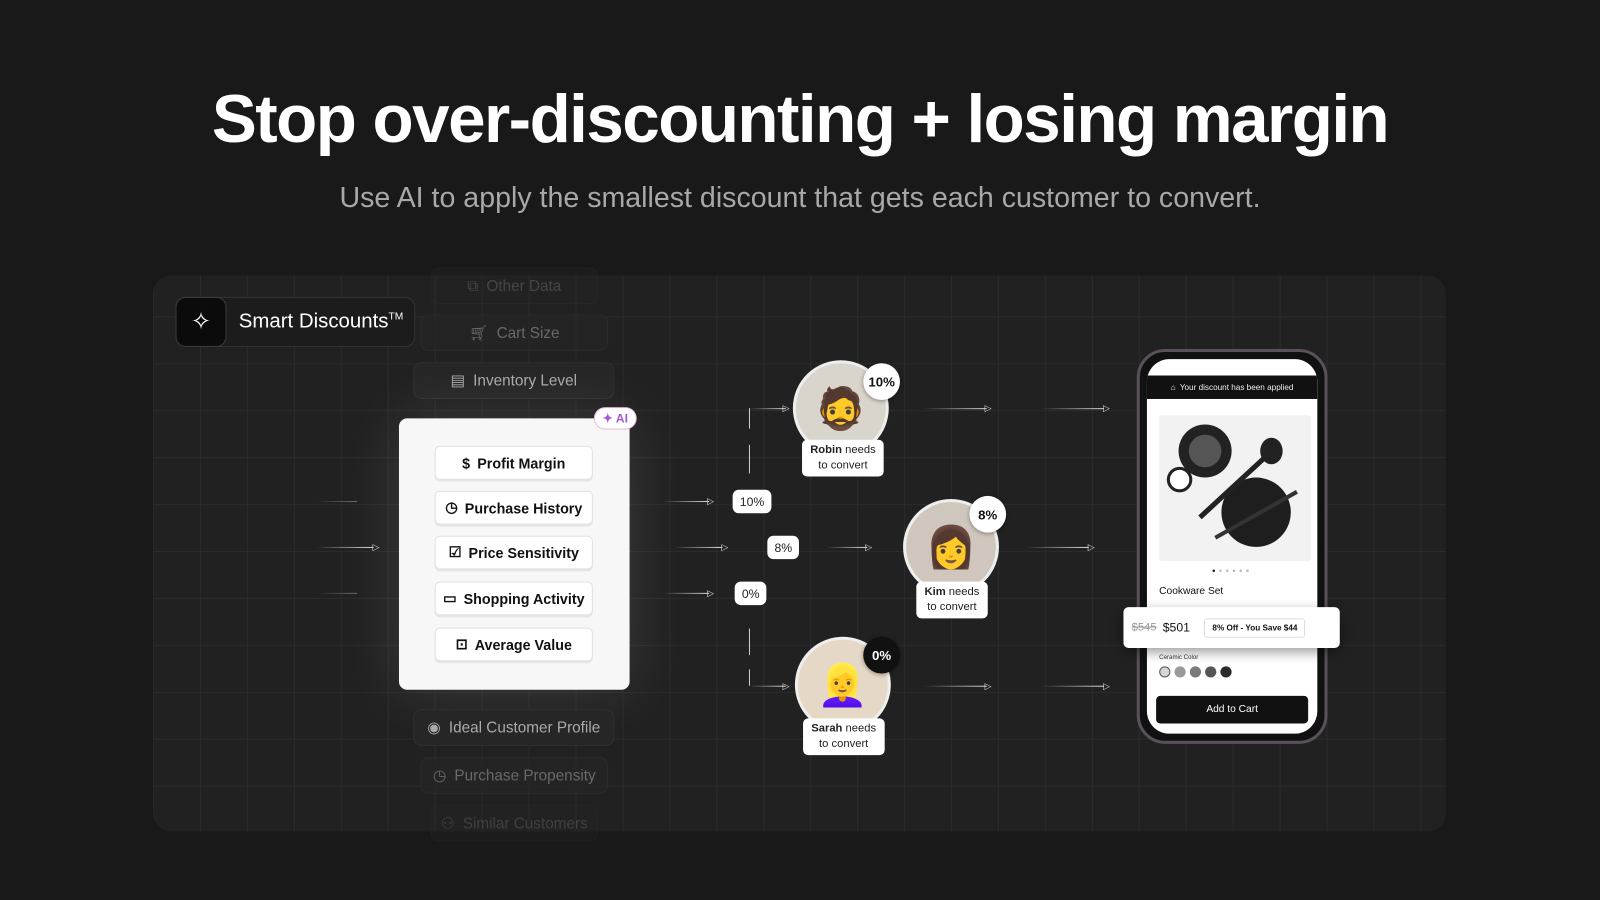 The height and width of the screenshot is (900, 1600). I want to click on signal-average-value: ⊡ Average Value, so click(513, 644).